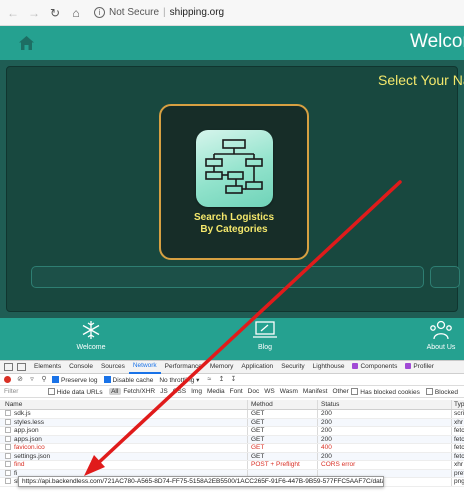 The height and width of the screenshot is (500, 464). I want to click on tab-memory: Memory, so click(221, 367).